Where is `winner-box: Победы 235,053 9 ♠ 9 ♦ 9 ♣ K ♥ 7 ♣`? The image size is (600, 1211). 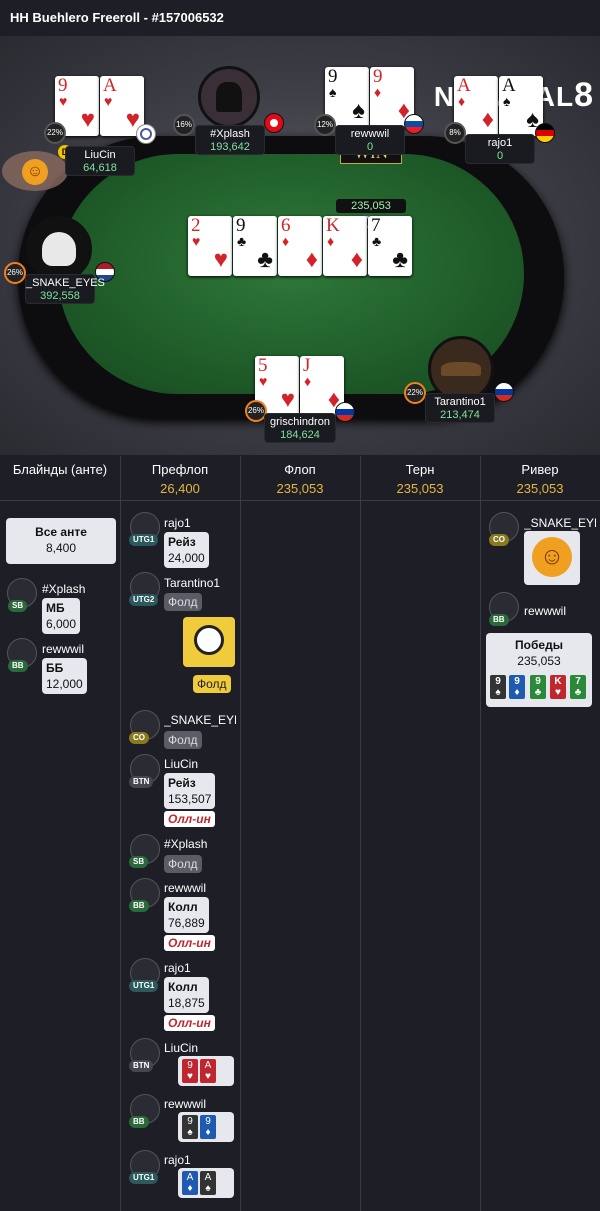
winner-box: Победы 235,053 9 ♠ 9 ♦ 9 ♣ K ♥ 7 ♣ is located at coordinates (539, 670).